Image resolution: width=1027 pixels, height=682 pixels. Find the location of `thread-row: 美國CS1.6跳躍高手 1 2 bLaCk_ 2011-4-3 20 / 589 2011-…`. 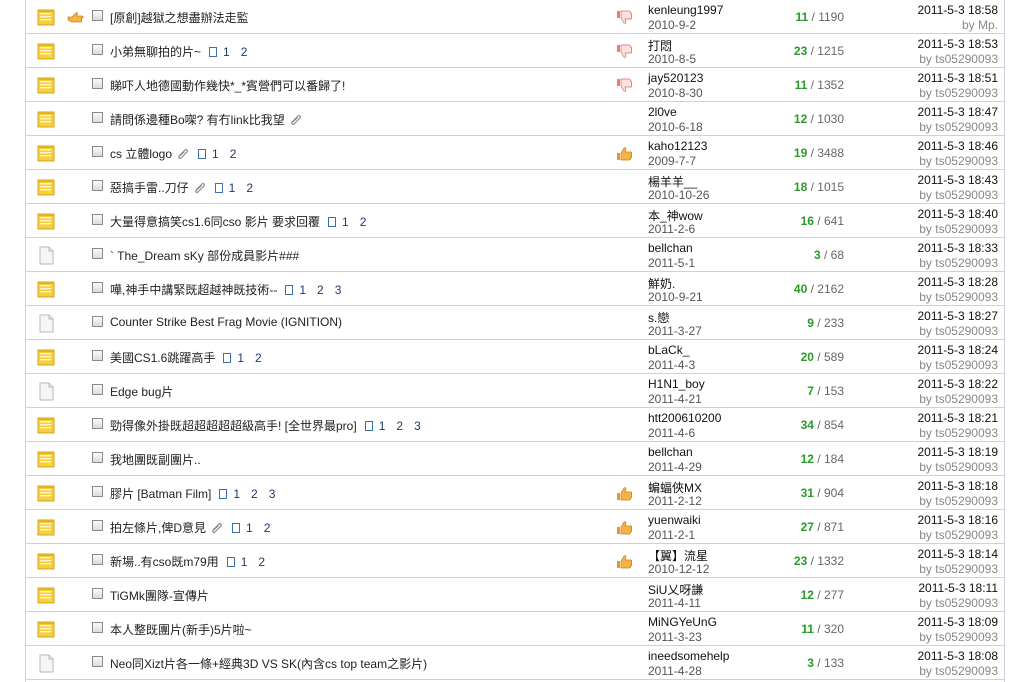

thread-row: 美國CS1.6跳躍高手 1 2 bLaCk_ 2011-4-3 20 / 589 2011-… is located at coordinates (515, 357).